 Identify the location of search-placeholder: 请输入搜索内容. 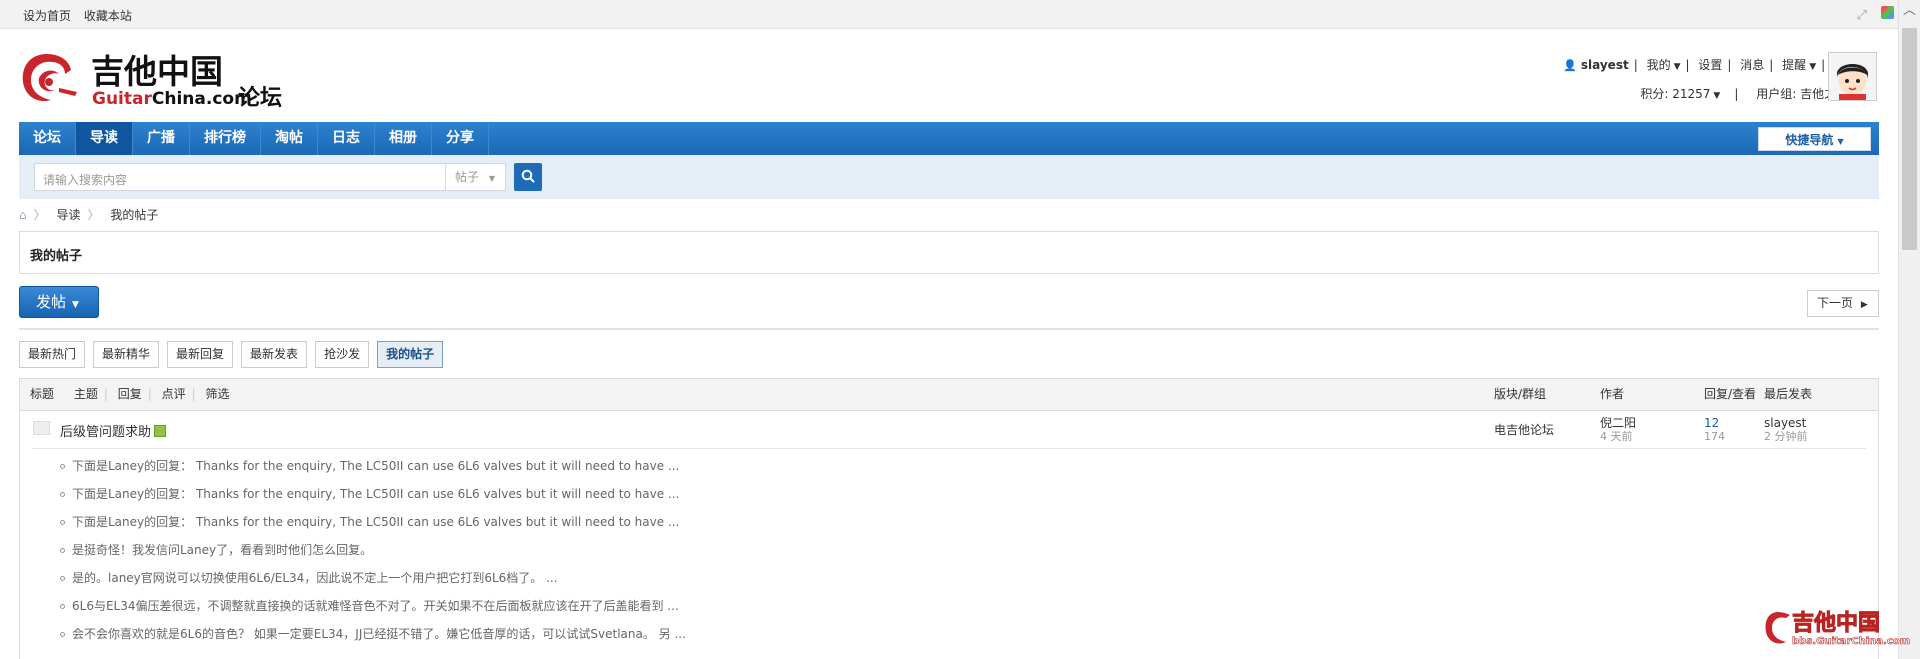
(85, 180).